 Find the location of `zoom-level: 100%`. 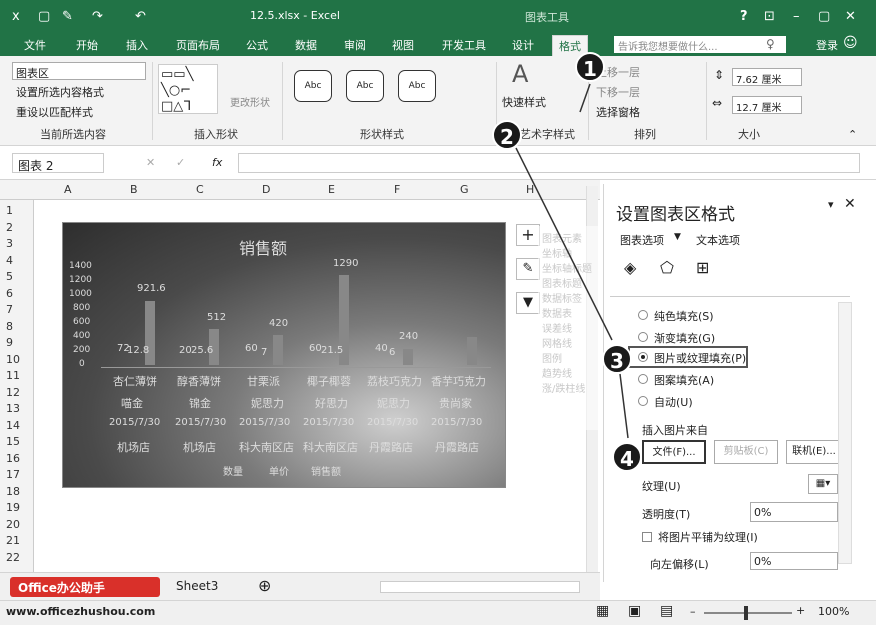

zoom-level: 100% is located at coordinates (833, 611).